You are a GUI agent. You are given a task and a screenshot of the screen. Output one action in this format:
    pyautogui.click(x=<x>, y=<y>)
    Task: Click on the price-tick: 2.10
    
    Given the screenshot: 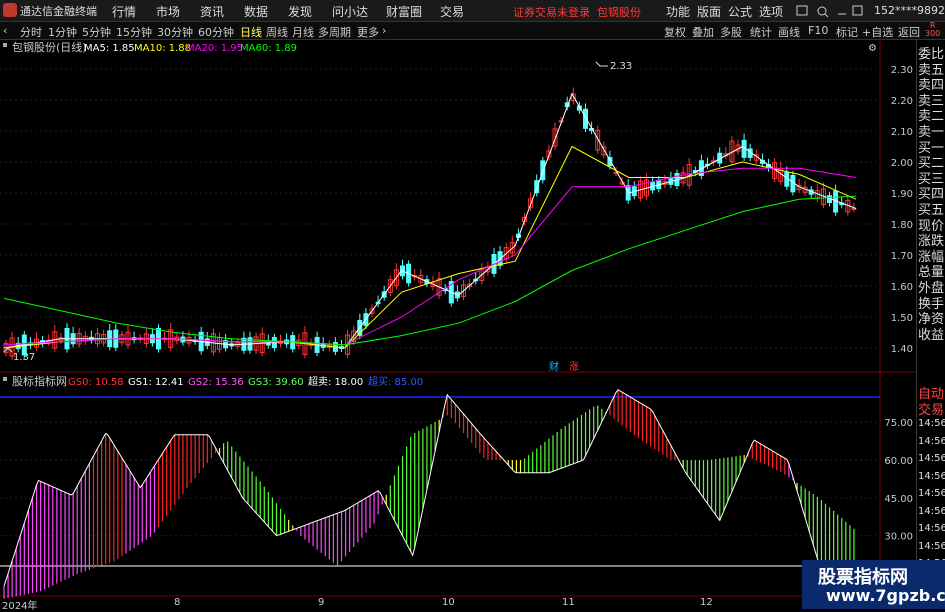 What is the action you would take?
    pyautogui.click(x=902, y=132)
    